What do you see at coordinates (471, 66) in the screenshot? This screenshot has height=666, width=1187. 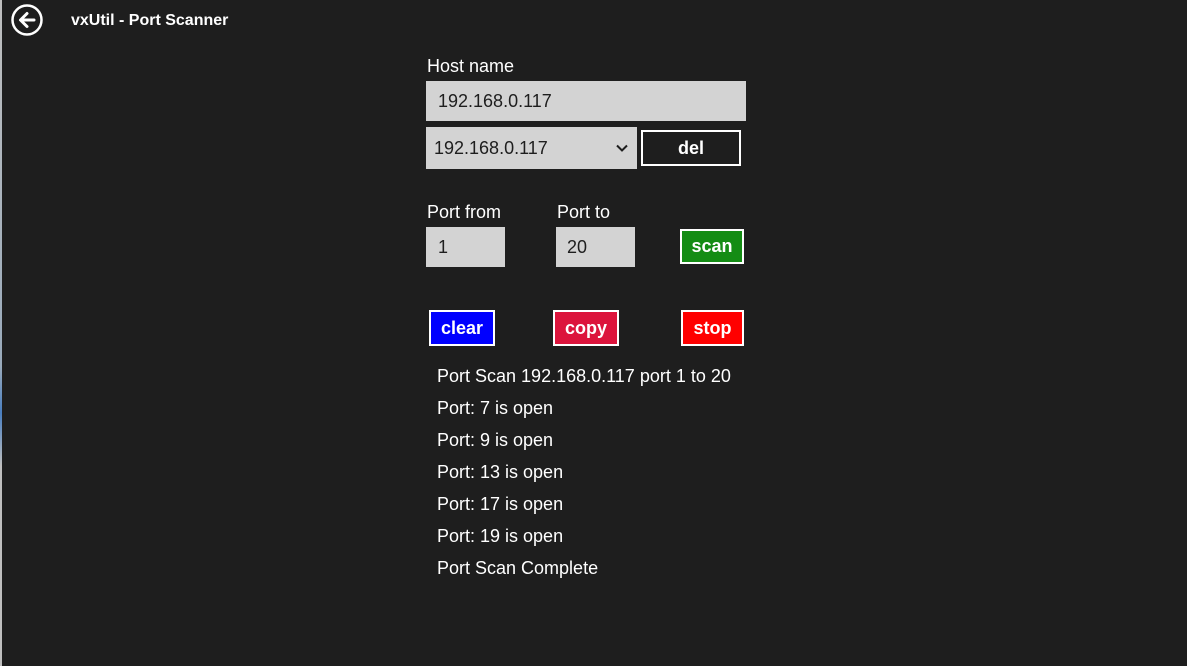 I see `host-name-label: Host name` at bounding box center [471, 66].